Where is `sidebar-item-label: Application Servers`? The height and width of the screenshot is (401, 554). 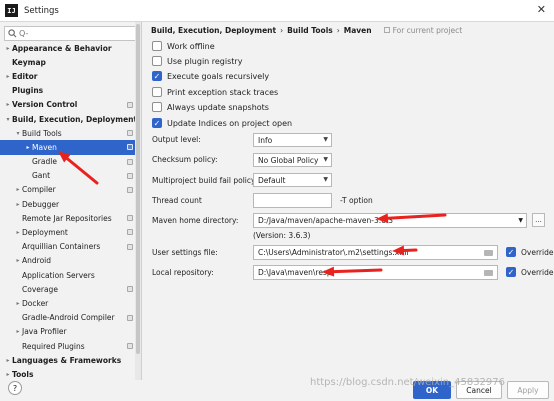
sidebar-item-label: Application Servers is located at coordinates (58, 275).